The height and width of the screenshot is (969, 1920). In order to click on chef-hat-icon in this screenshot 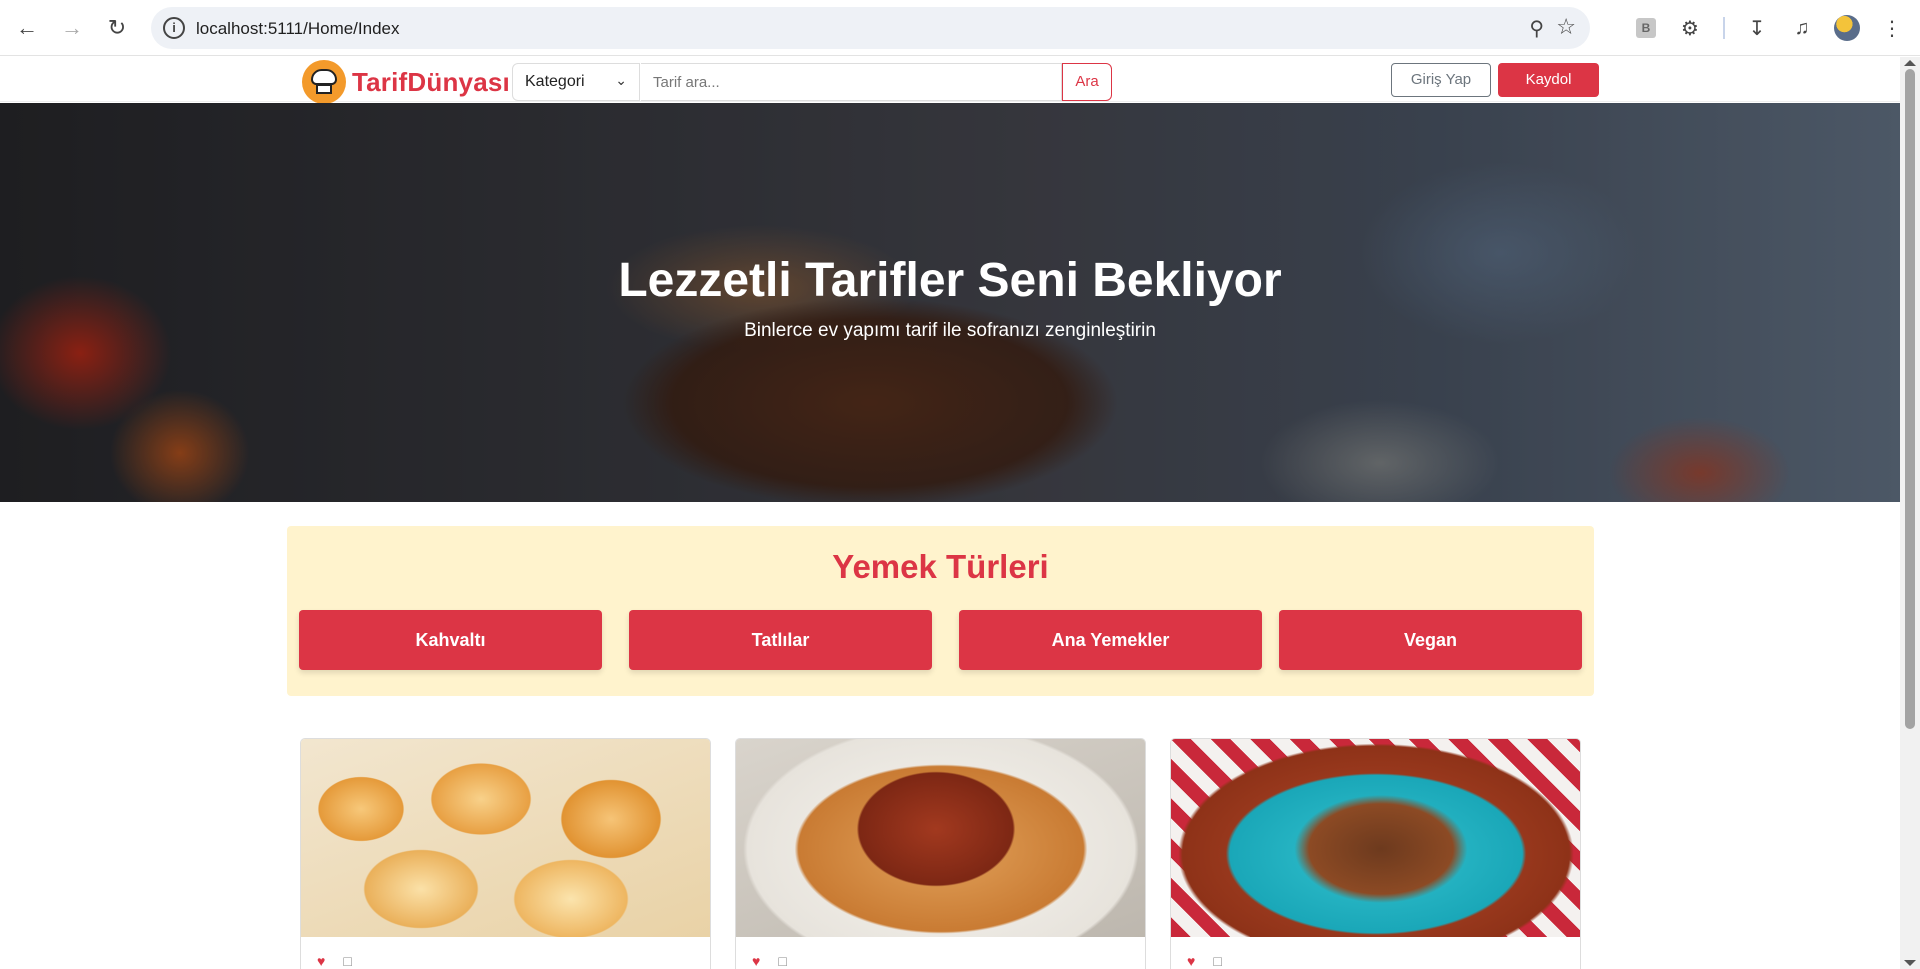, I will do `click(324, 82)`.